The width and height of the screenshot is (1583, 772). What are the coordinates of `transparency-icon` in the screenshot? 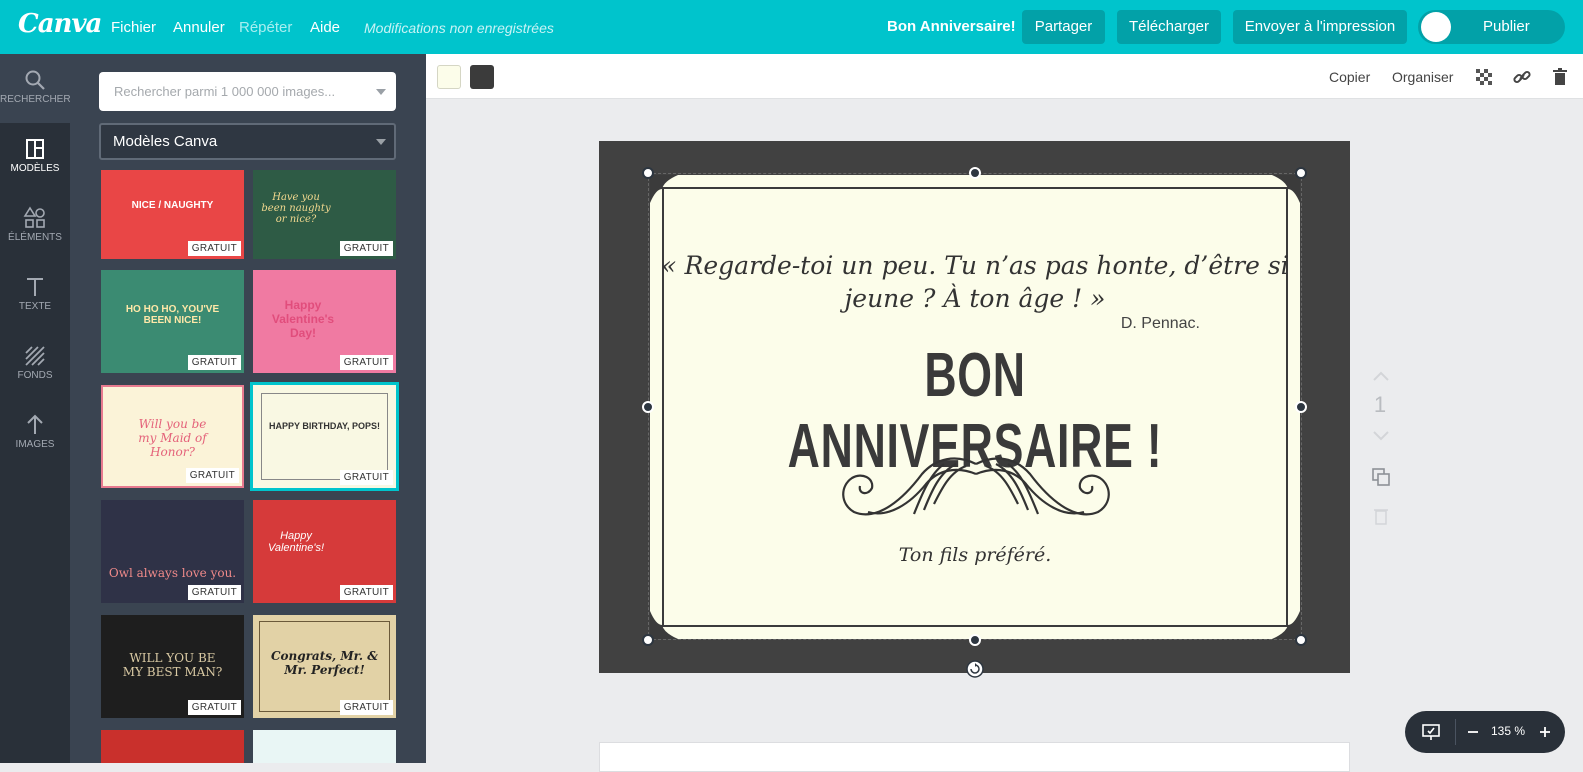 It's located at (1484, 77).